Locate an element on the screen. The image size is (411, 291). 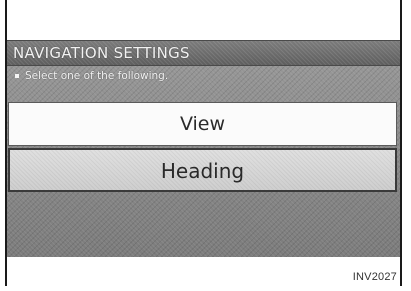
instruction-text-row: Select one of the following. is located at coordinates (91, 76).